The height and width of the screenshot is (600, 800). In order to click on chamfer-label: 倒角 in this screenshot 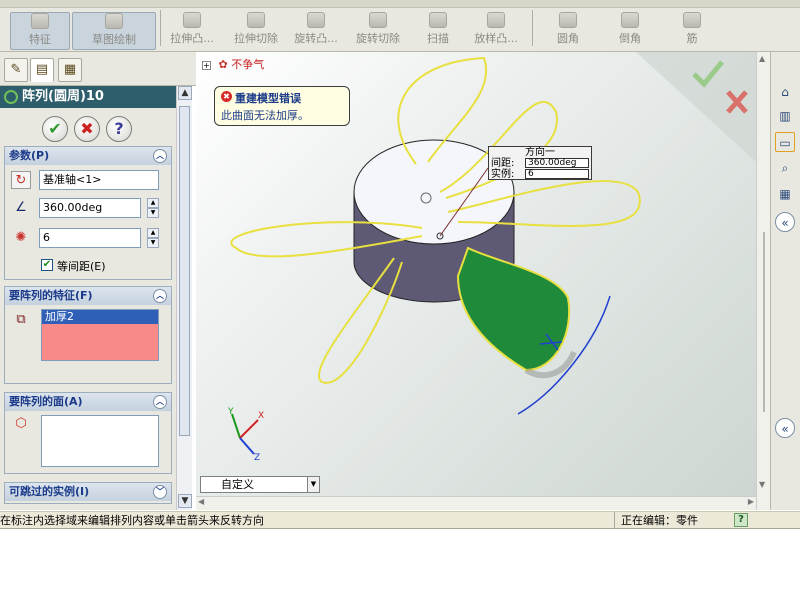, I will do `click(630, 38)`.